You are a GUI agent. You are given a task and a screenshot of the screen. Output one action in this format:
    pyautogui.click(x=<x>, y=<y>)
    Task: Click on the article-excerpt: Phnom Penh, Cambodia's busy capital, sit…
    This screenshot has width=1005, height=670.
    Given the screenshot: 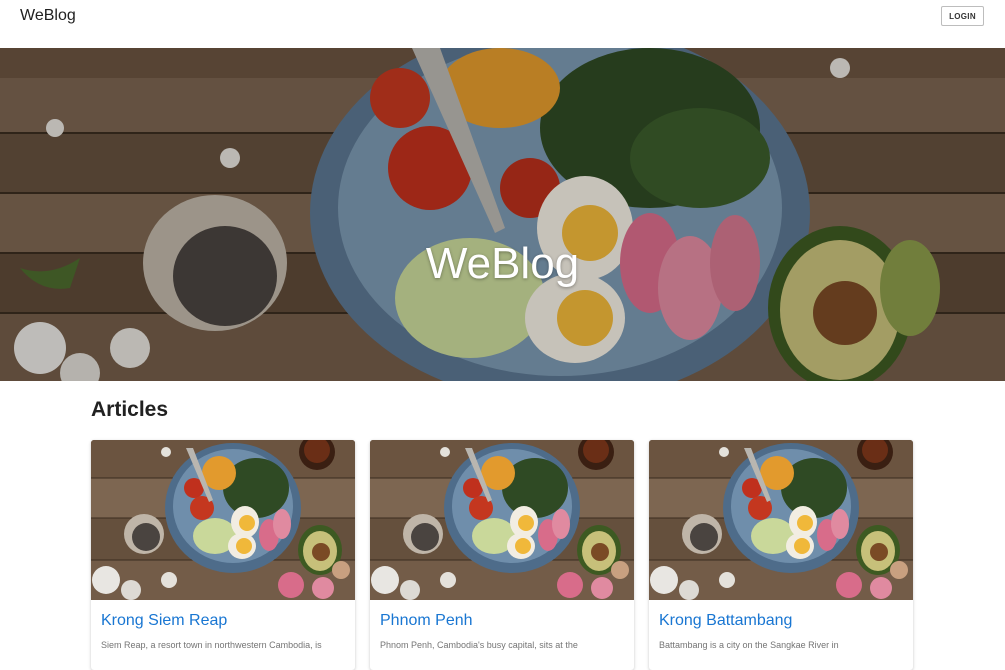 What is the action you would take?
    pyautogui.click(x=479, y=645)
    